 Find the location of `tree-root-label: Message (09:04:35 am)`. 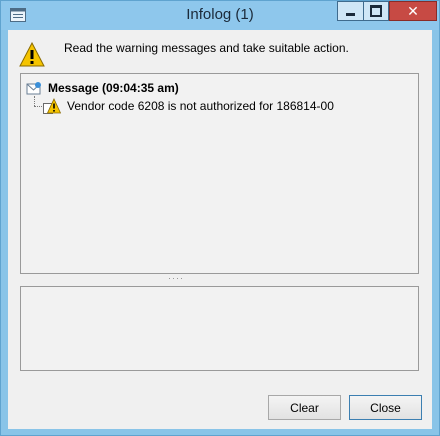

tree-root-label: Message (09:04:35 am) is located at coordinates (113, 88).